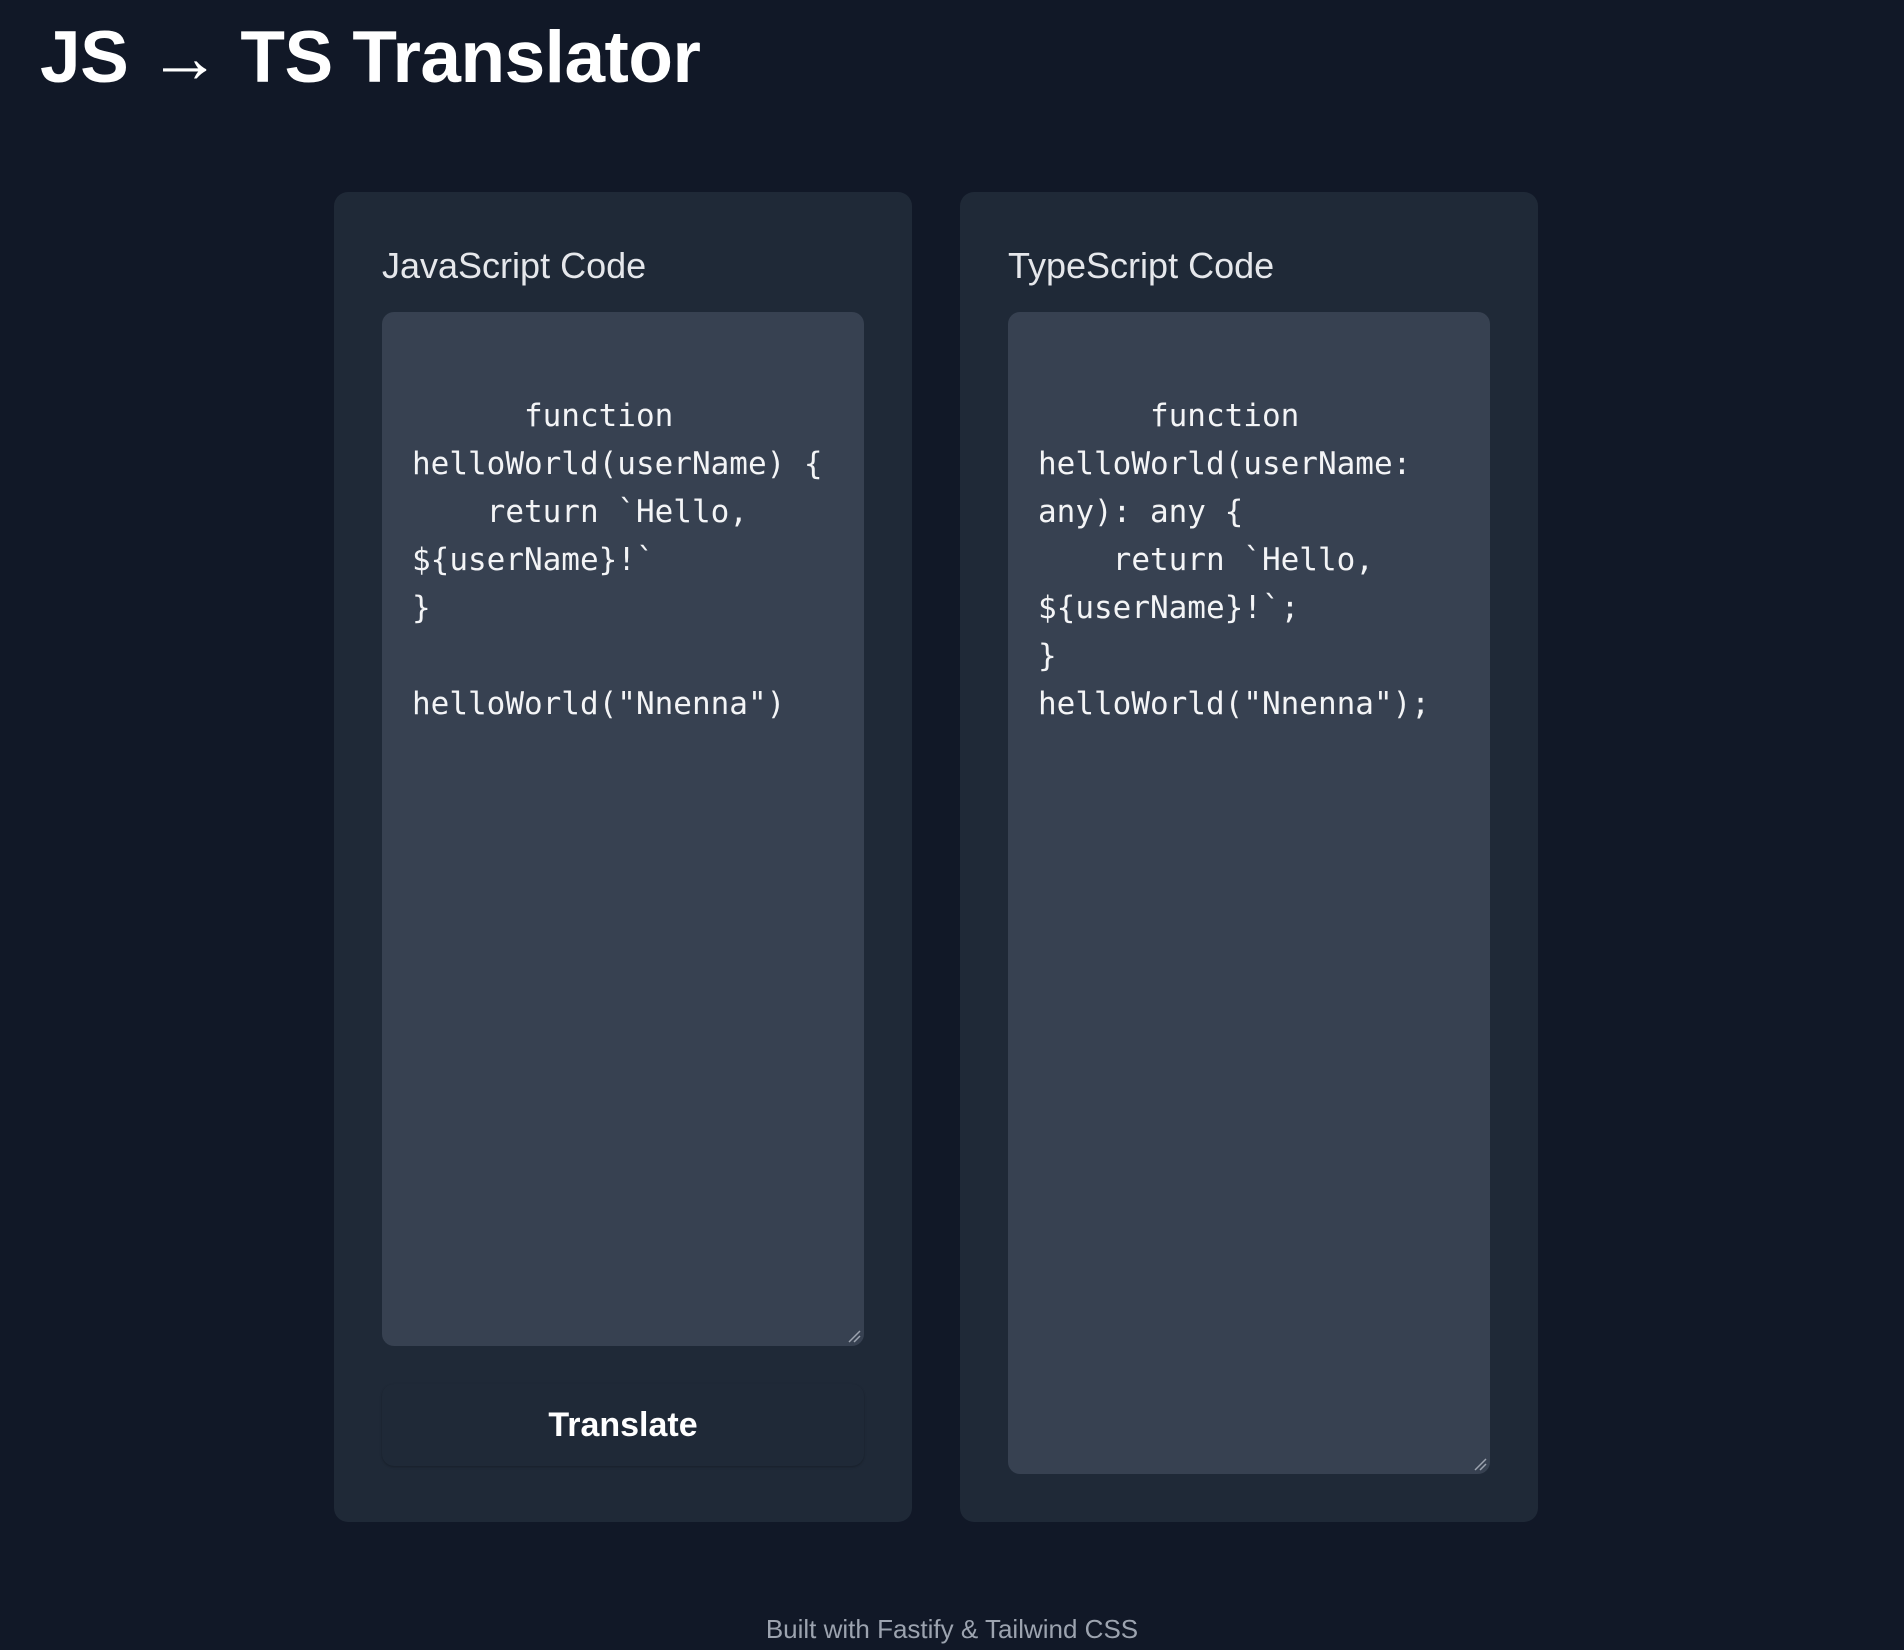  What do you see at coordinates (952, 1629) in the screenshot?
I see `footer-text: Built with Fastify & Tailwind CSS` at bounding box center [952, 1629].